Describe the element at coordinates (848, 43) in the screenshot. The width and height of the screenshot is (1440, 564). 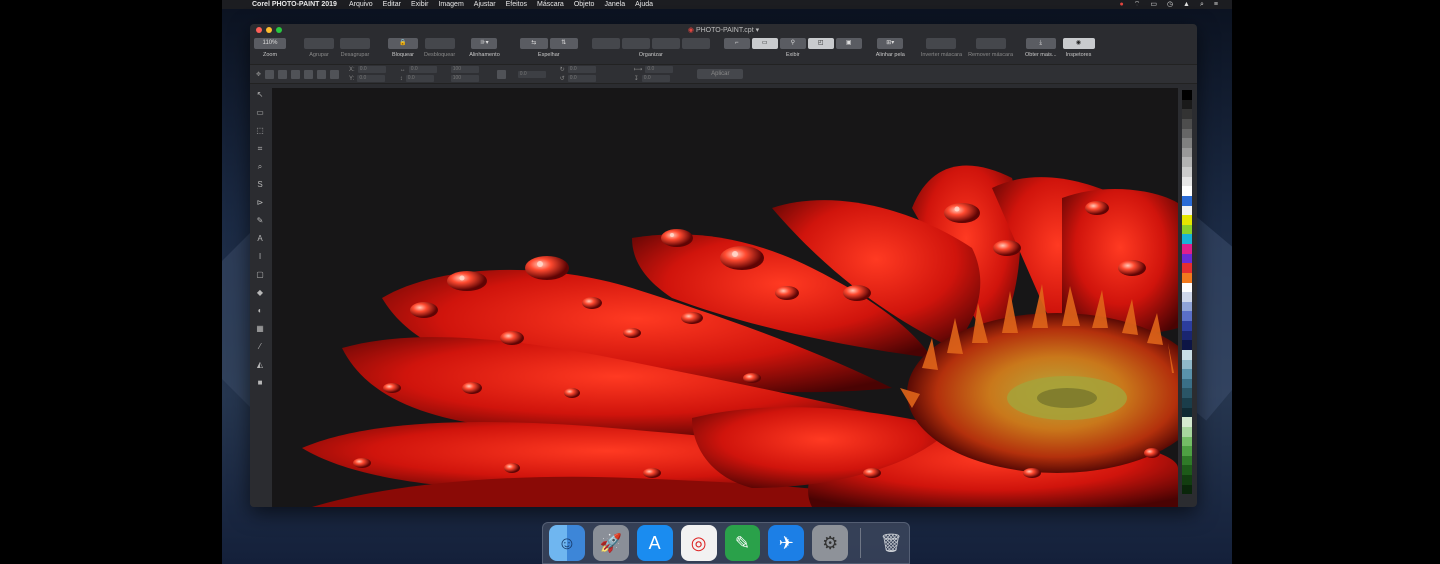
I see `view-mode-5-button: ▣` at that location.